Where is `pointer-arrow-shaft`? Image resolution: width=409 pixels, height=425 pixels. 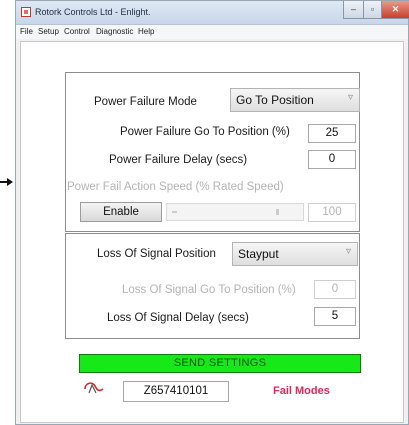 pointer-arrow-shaft is located at coordinates (3, 182).